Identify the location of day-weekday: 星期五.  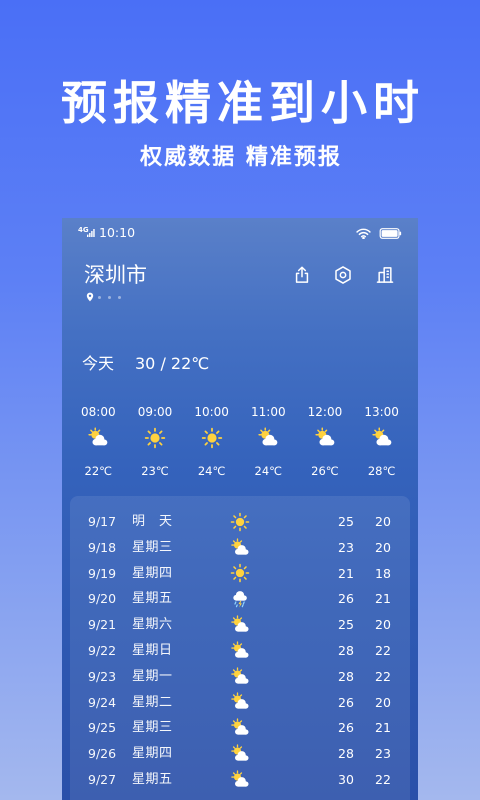
(152, 779).